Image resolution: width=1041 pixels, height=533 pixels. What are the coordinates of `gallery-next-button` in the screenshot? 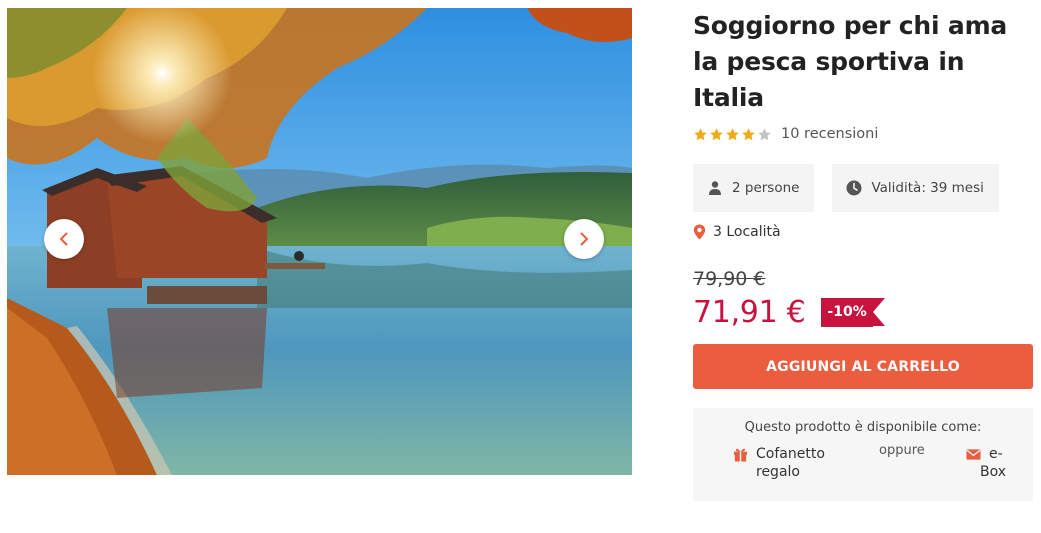 It's located at (584, 239).